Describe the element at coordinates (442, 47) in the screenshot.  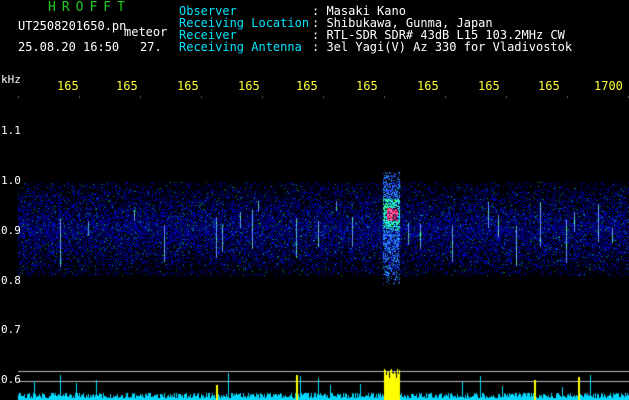
I see `antenna-value: : 3el Yagi(V) Az 330 for Vladivostok` at that location.